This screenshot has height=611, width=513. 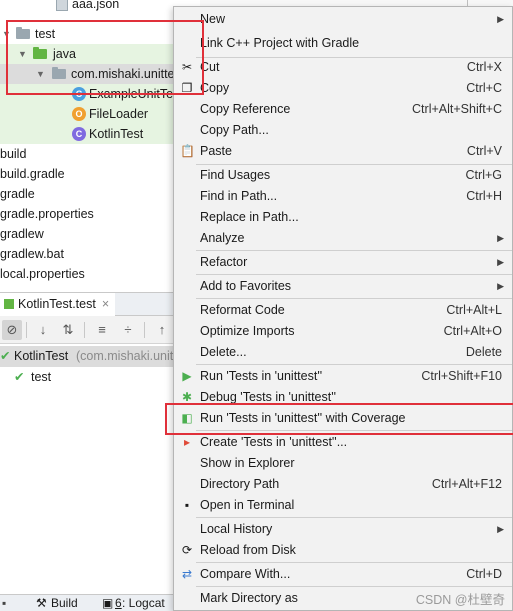 I want to click on tree-item-file-loader: O FileLoader, so click(x=100, y=114).